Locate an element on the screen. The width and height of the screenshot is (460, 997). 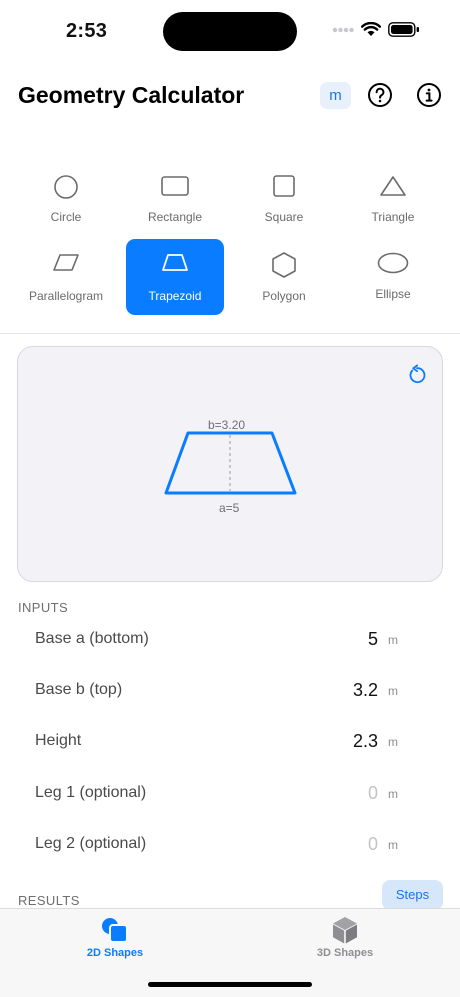
tab-label: 3D Shapes is located at coordinates (345, 953).